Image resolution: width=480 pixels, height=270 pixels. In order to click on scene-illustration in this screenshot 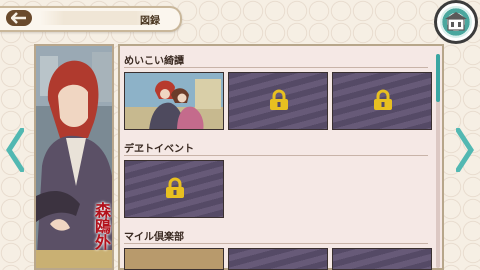, I will do `click(174, 101)`.